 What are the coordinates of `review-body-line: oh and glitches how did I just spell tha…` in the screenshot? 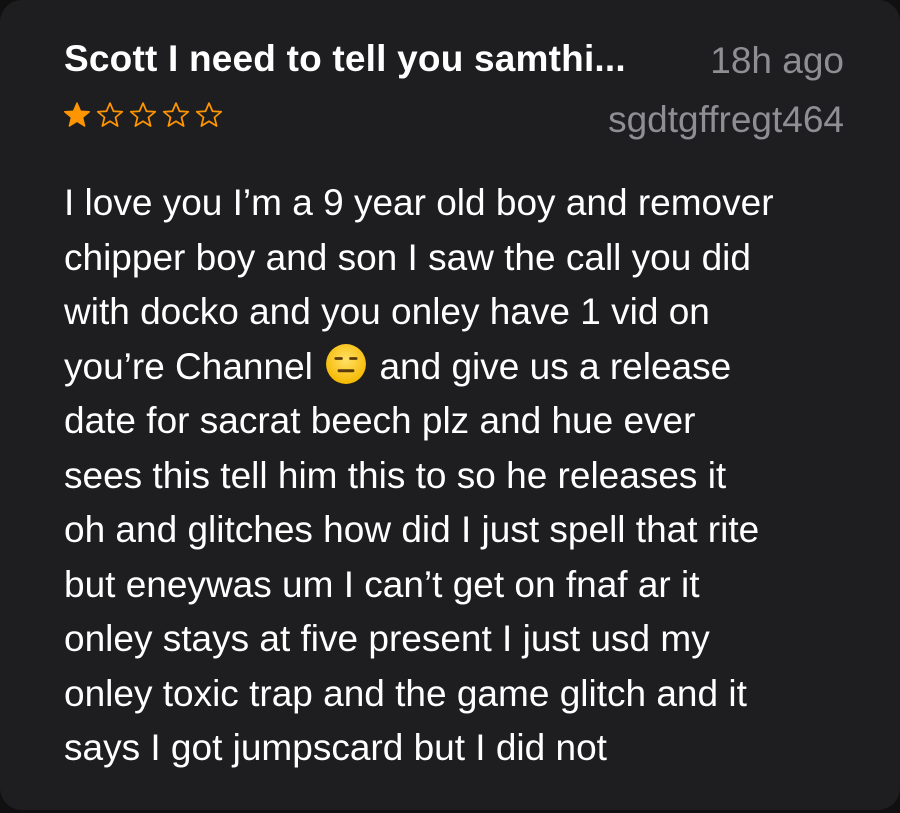 It's located at (412, 529).